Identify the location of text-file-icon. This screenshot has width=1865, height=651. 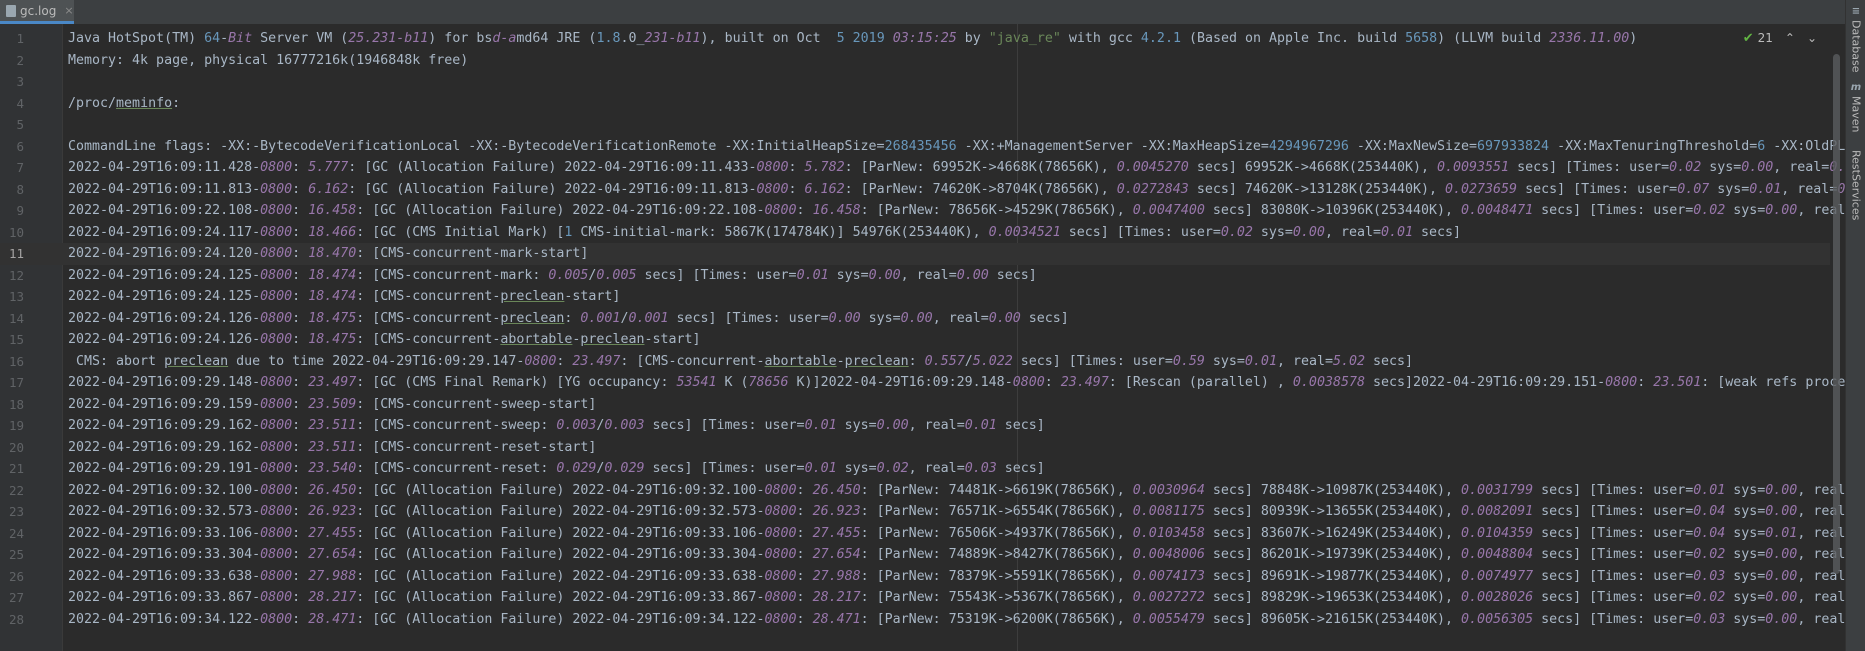
(11, 10).